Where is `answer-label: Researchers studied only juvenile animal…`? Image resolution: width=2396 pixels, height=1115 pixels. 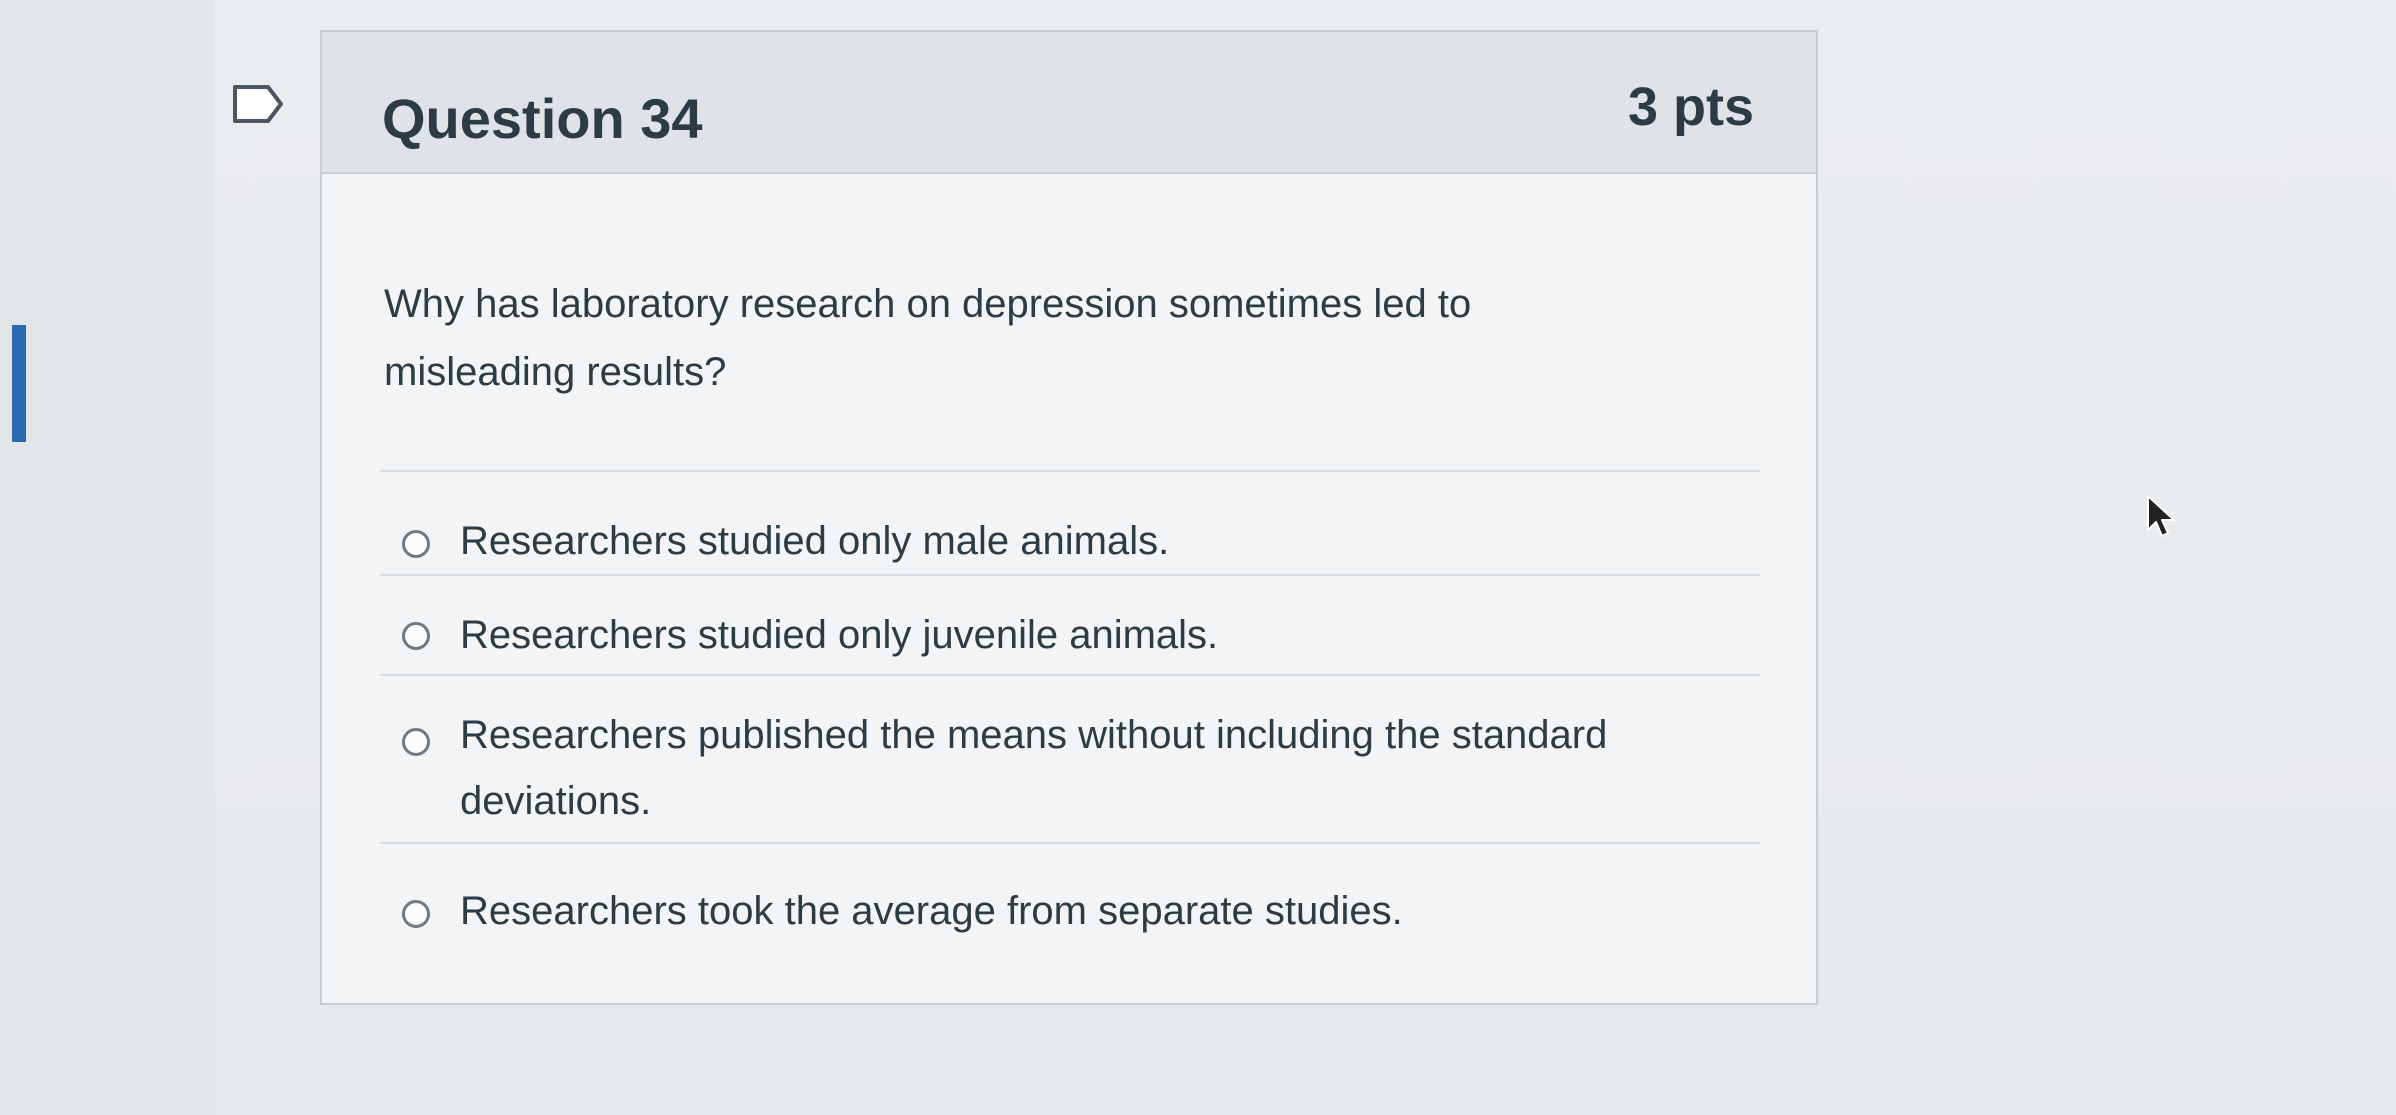
answer-label: Researchers studied only juvenile animal… is located at coordinates (839, 635).